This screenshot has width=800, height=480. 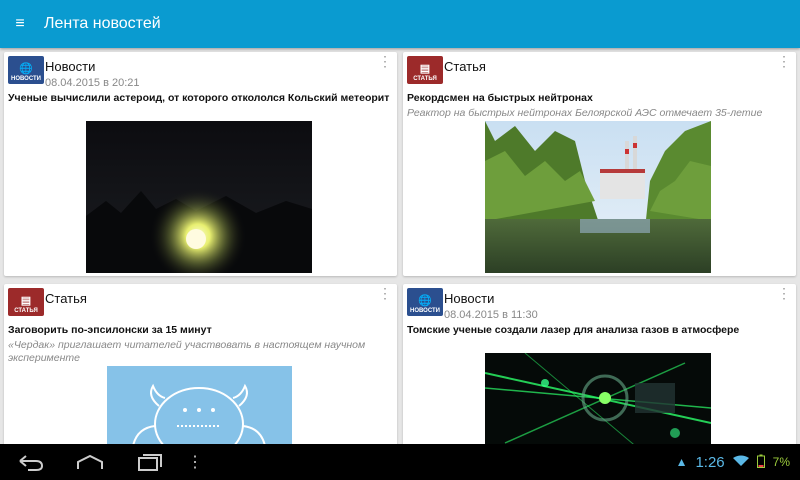 What do you see at coordinates (760, 462) in the screenshot?
I see `battery-icon` at bounding box center [760, 462].